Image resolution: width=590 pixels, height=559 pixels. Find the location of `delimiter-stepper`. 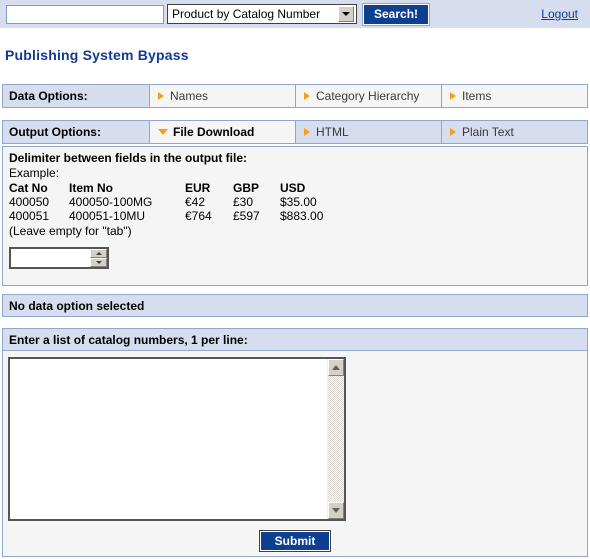

delimiter-stepper is located at coordinates (98, 258).